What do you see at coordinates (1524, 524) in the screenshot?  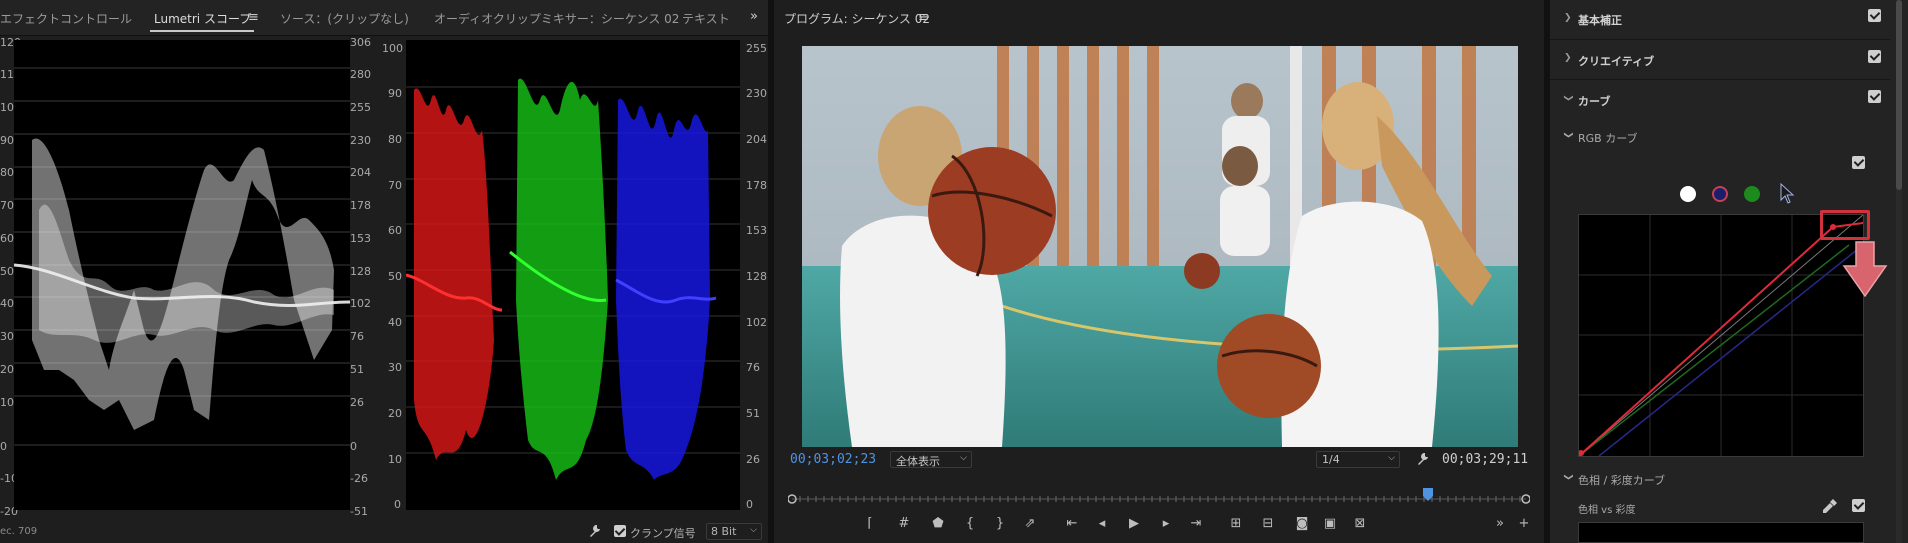 I see `add-button-icon: +` at bounding box center [1524, 524].